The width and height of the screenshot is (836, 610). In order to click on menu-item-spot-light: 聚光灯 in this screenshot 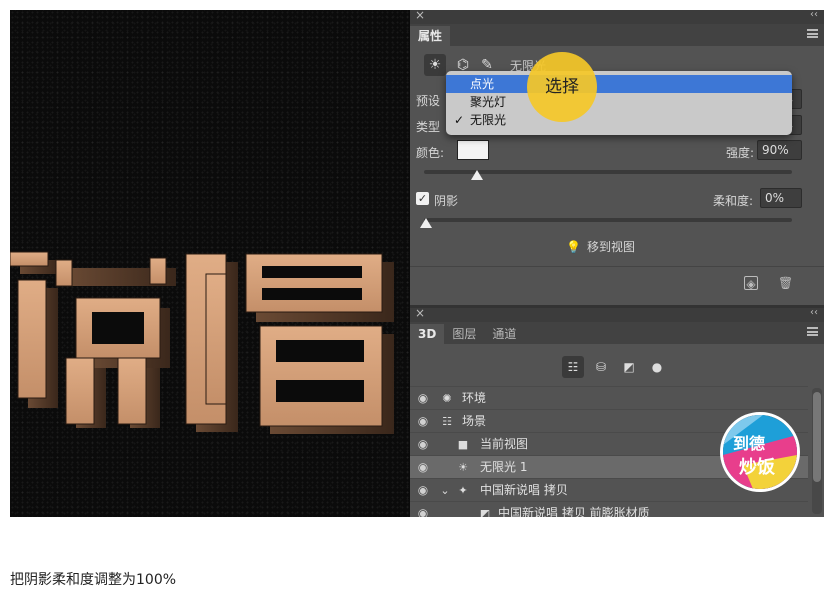, I will do `click(619, 102)`.